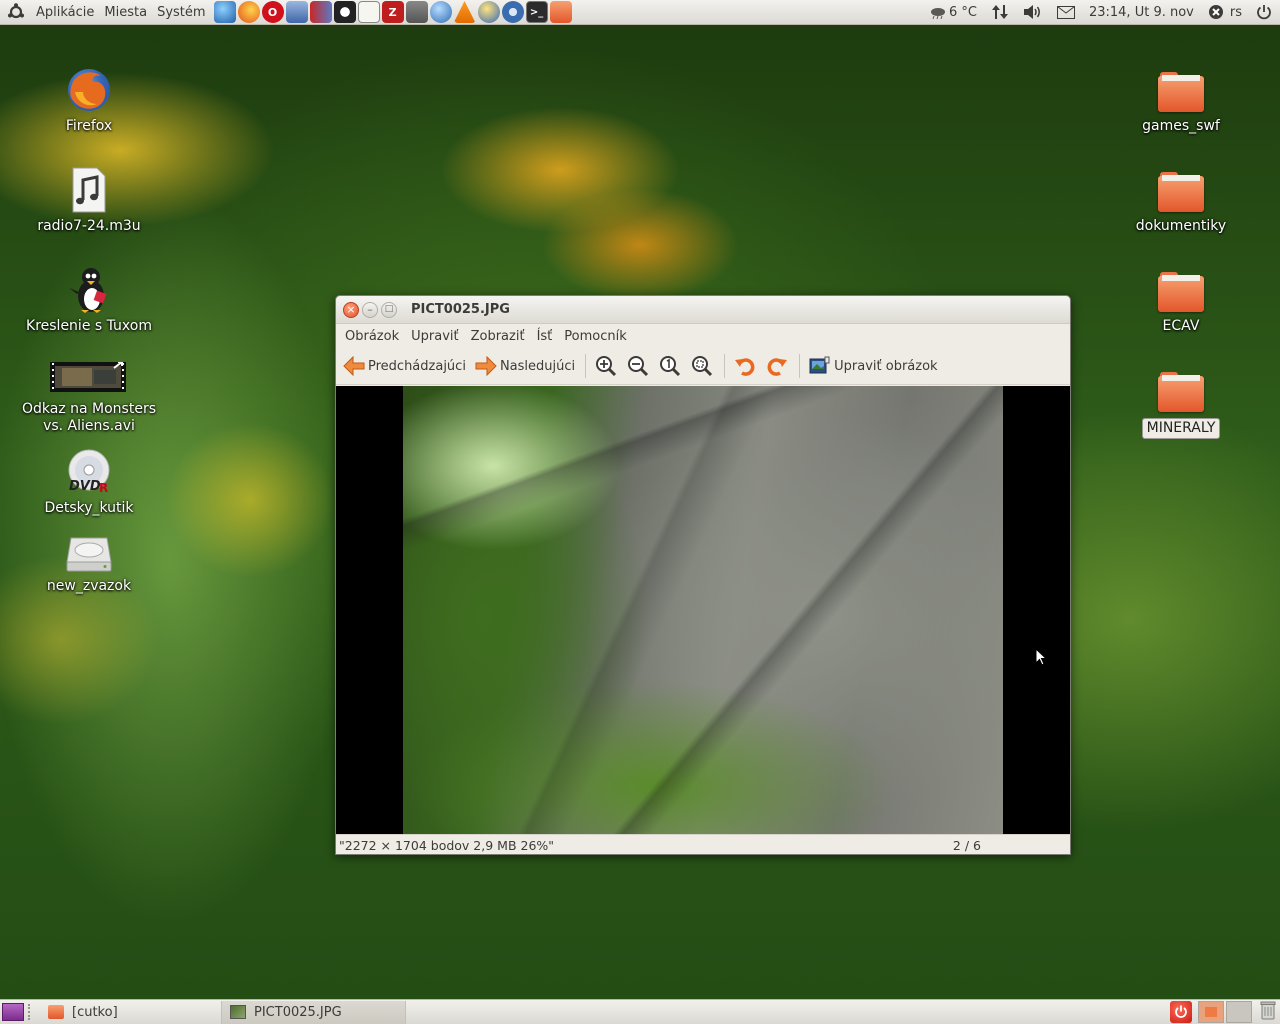  What do you see at coordinates (368, 12) in the screenshot?
I see `text-editor-icon` at bounding box center [368, 12].